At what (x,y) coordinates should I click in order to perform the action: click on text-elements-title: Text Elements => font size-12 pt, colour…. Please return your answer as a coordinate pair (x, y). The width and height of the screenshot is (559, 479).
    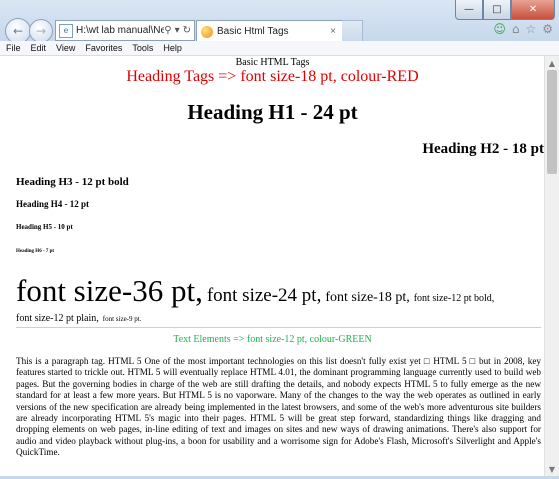
    Looking at the image, I should click on (272, 339).